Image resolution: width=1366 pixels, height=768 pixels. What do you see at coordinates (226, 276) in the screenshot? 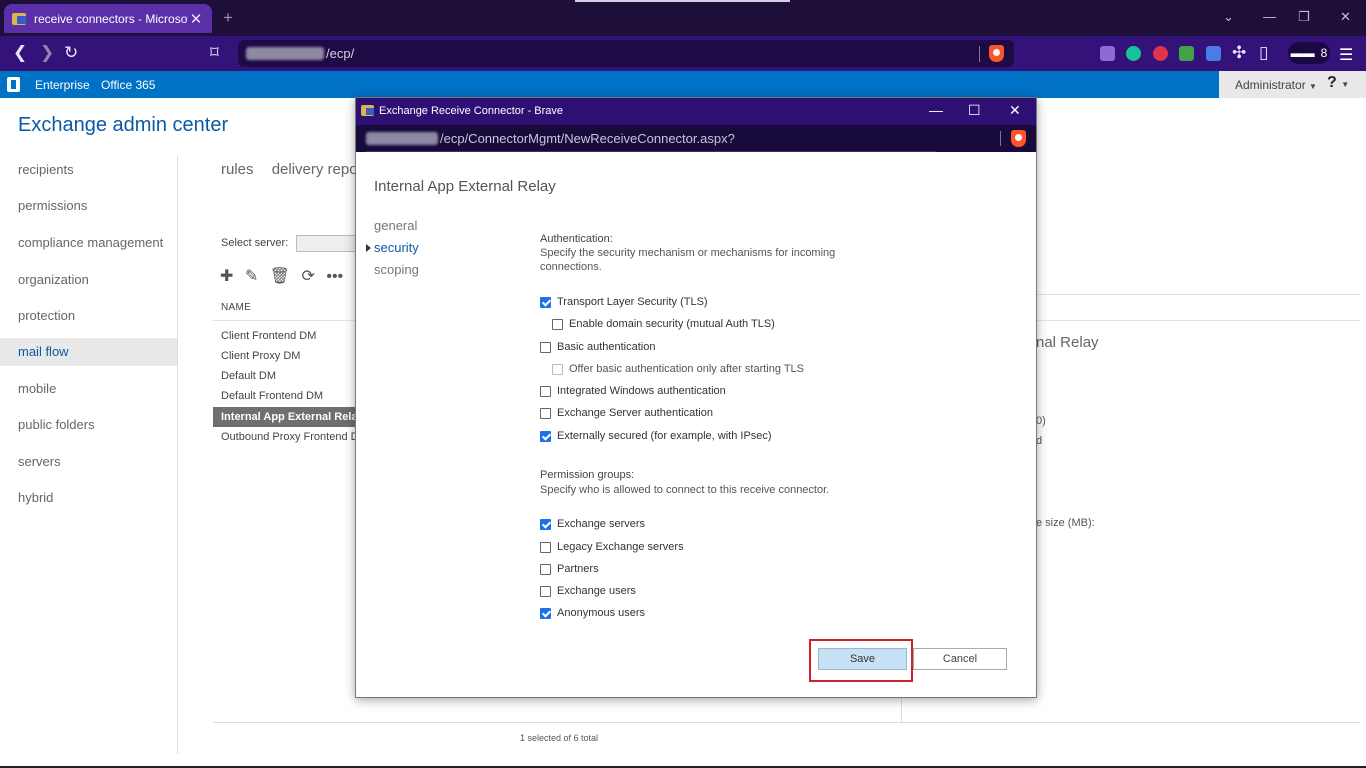
I see `add-icon: ✚` at bounding box center [226, 276].